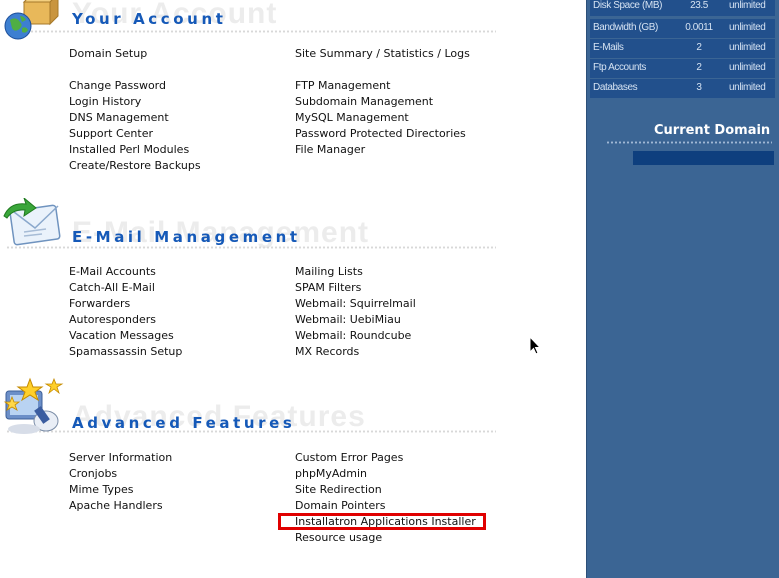 The height and width of the screenshot is (578, 779). Describe the element at coordinates (342, 85) in the screenshot. I see `link-ftp-management: FTP Management` at that location.